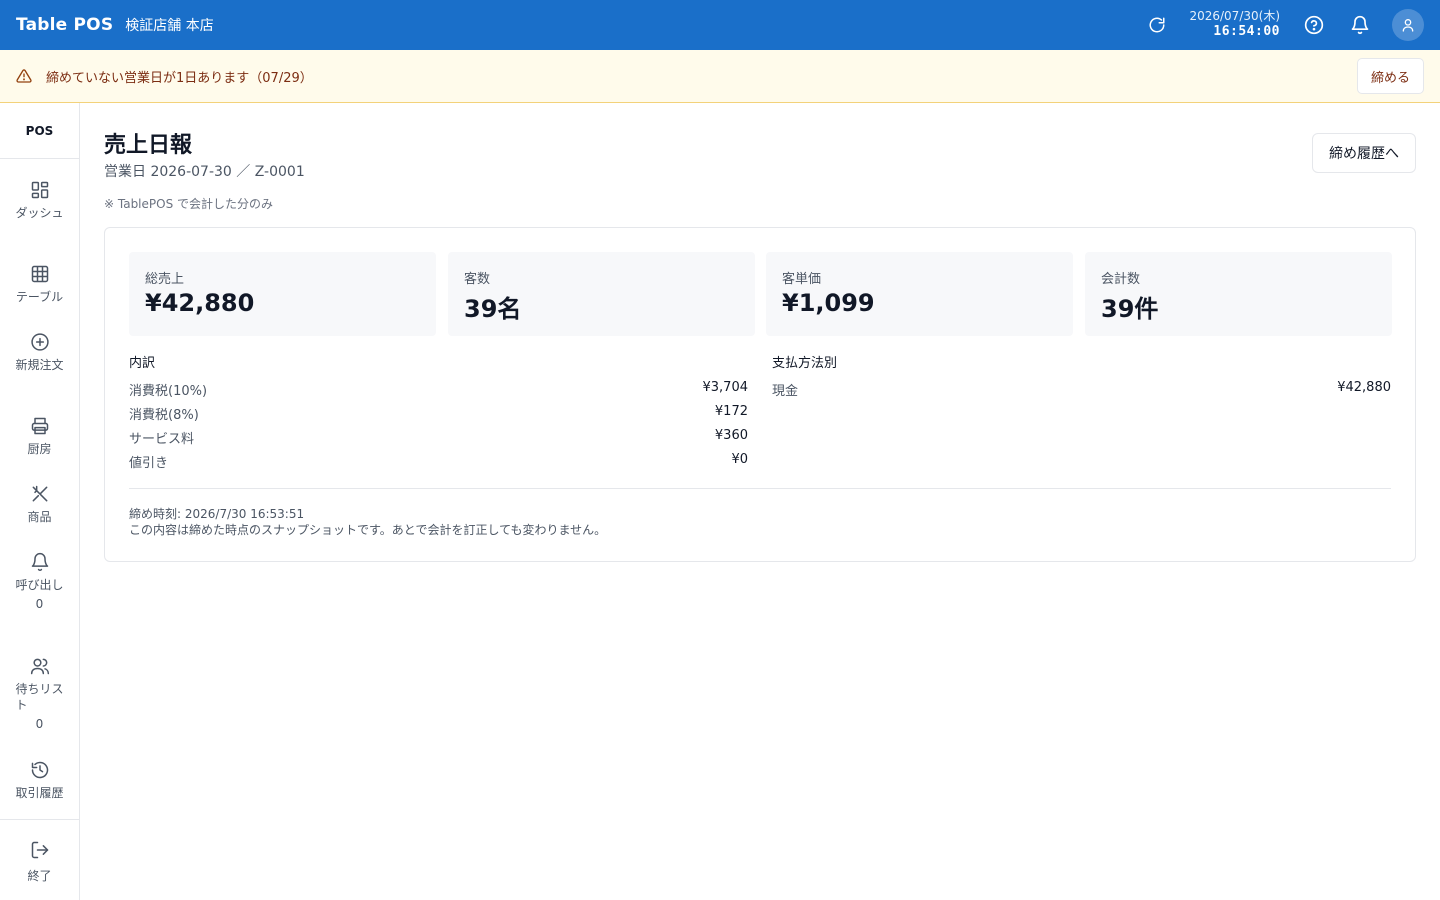 This screenshot has height=900, width=1440. I want to click on warning-triangle-icon, so click(25, 76).